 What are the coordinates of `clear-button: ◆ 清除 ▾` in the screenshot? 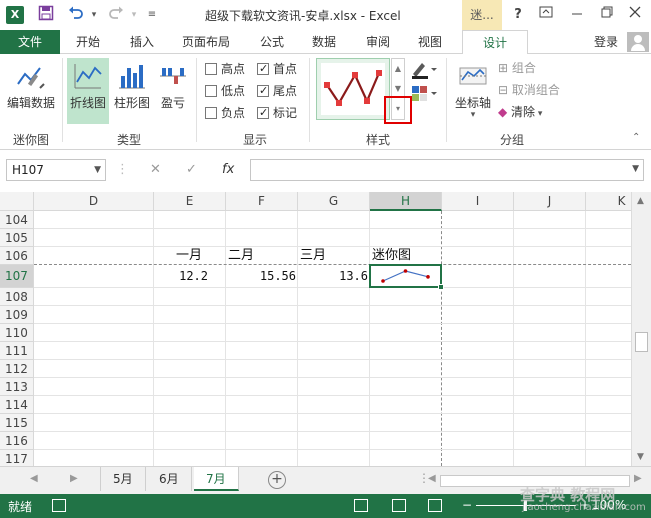 It's located at (520, 112).